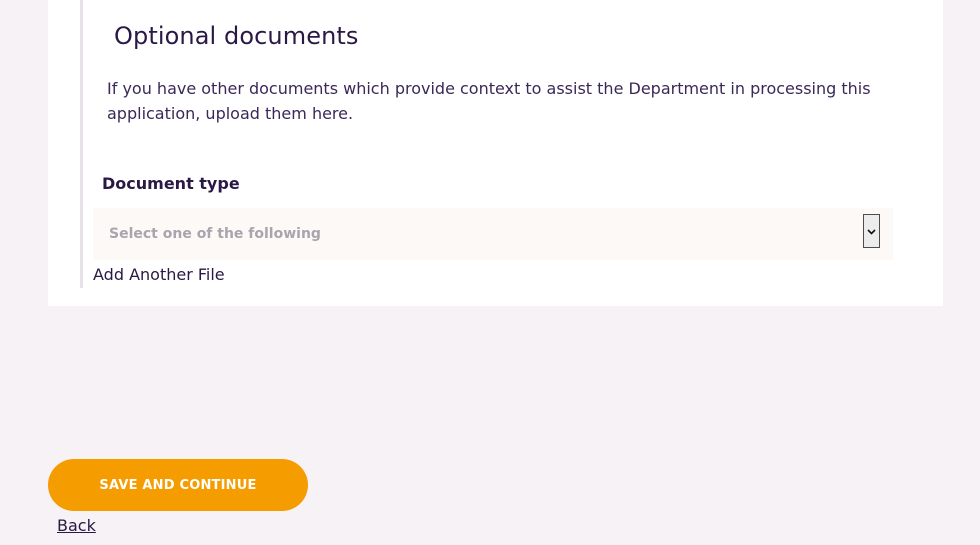  What do you see at coordinates (215, 234) in the screenshot?
I see `select-placeholder: Select one of the following` at bounding box center [215, 234].